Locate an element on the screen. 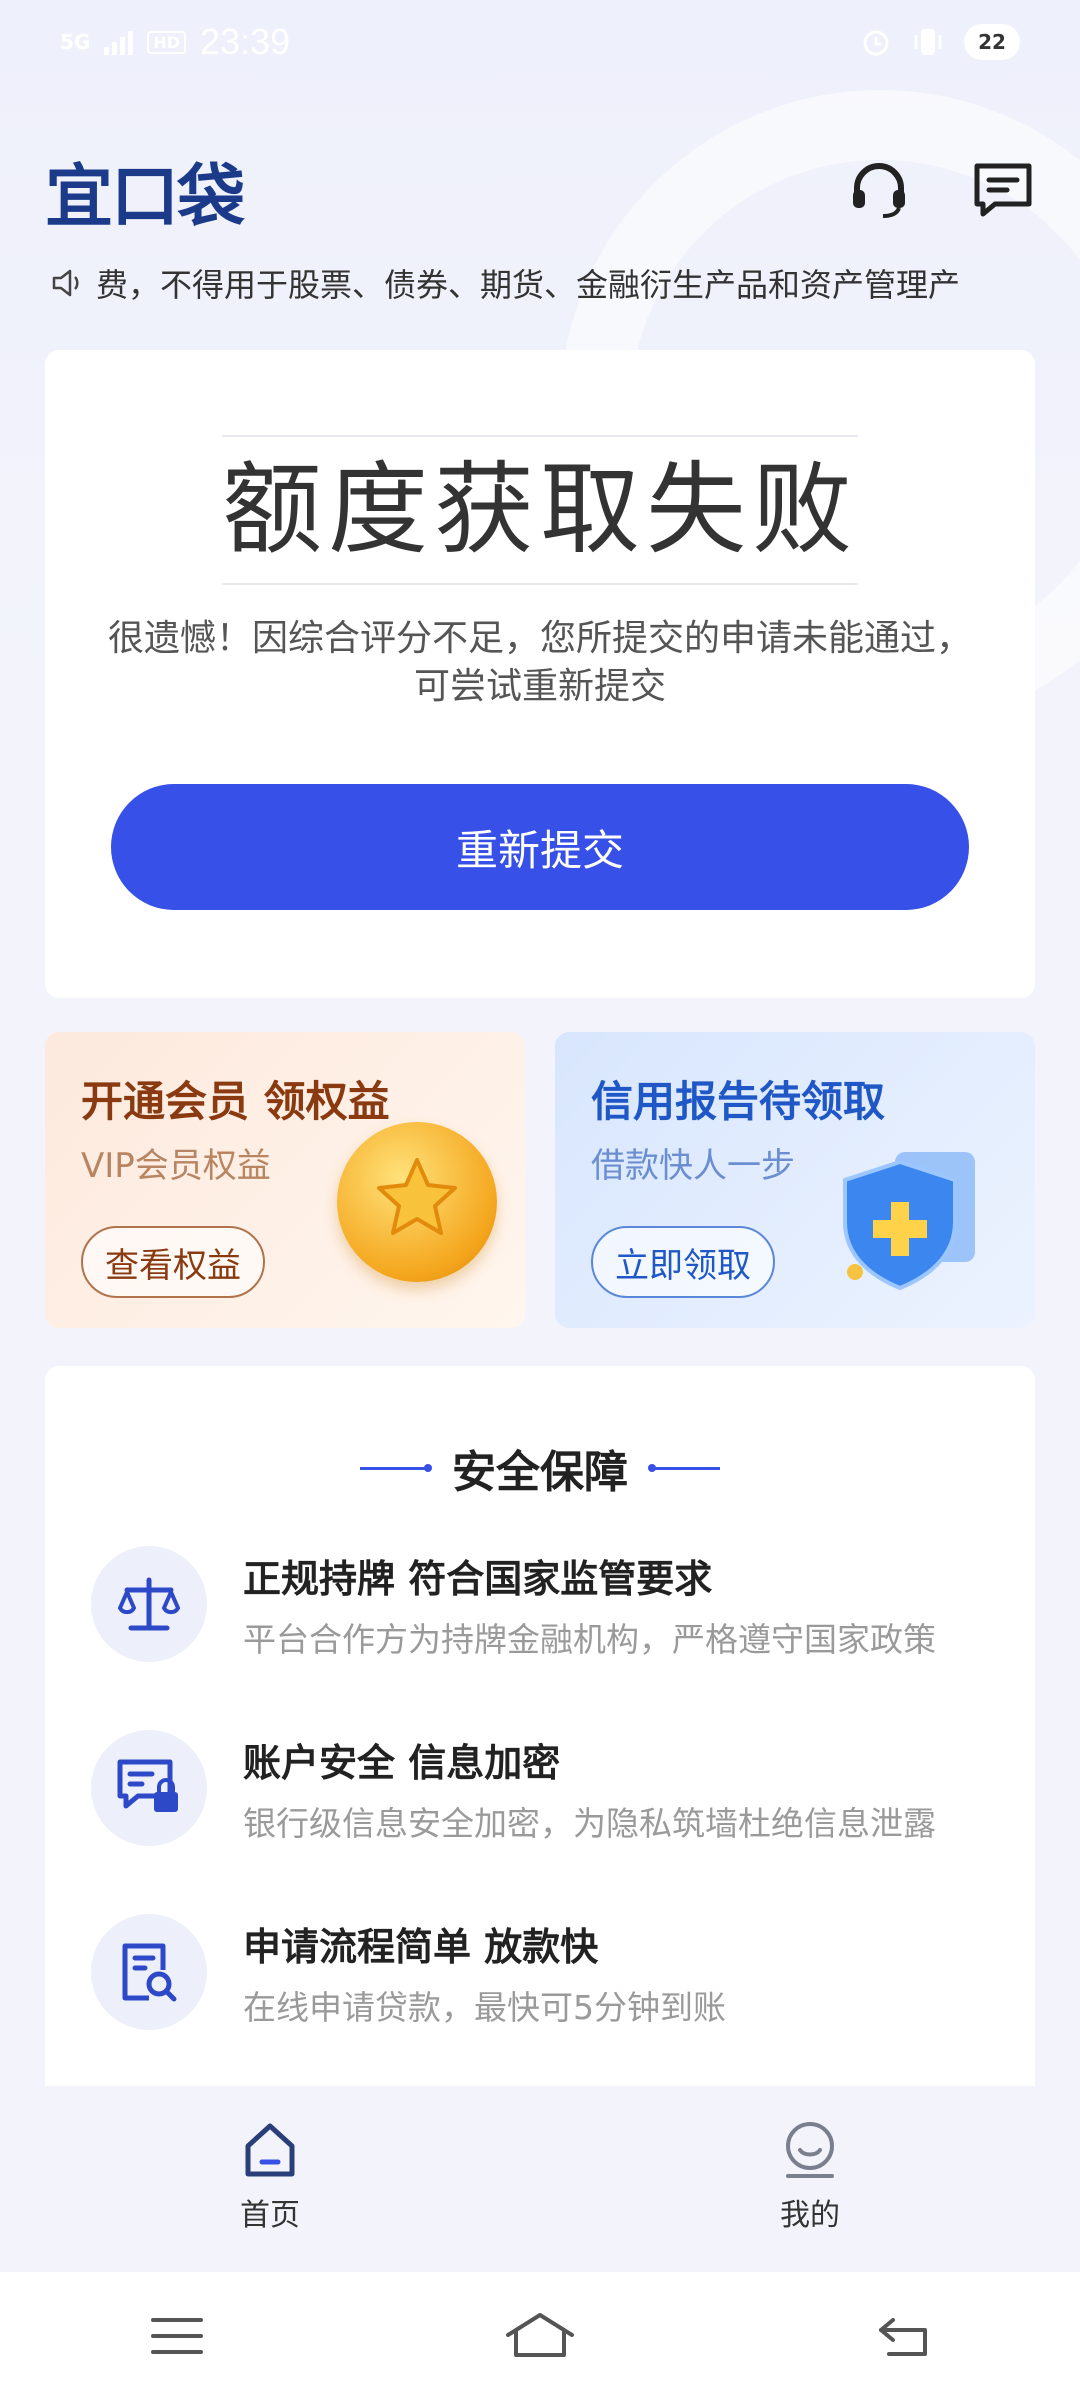 This screenshot has height=2400, width=1080. document-search-icon is located at coordinates (149, 1972).